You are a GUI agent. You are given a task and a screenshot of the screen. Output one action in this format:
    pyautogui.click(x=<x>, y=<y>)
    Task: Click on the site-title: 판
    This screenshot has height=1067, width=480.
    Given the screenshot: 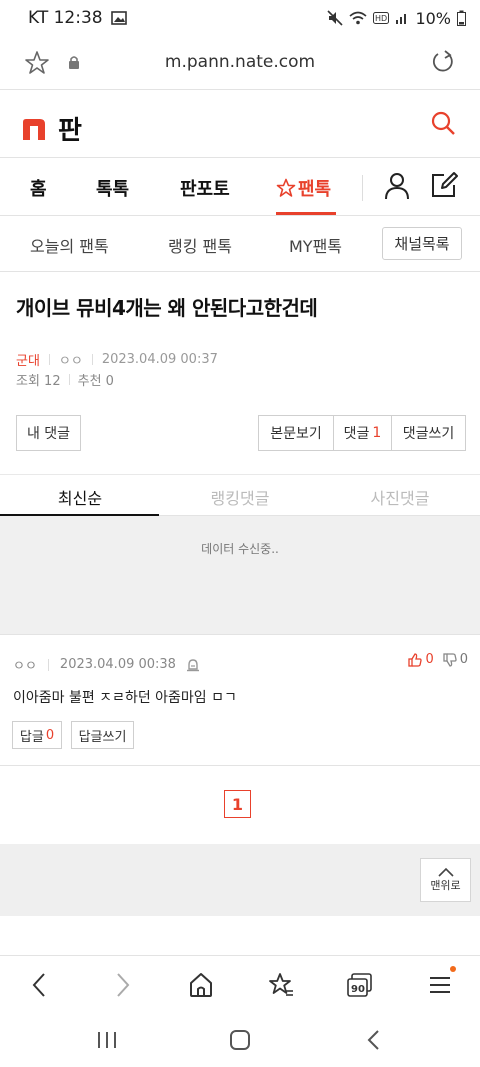 What is the action you would take?
    pyautogui.click(x=70, y=131)
    